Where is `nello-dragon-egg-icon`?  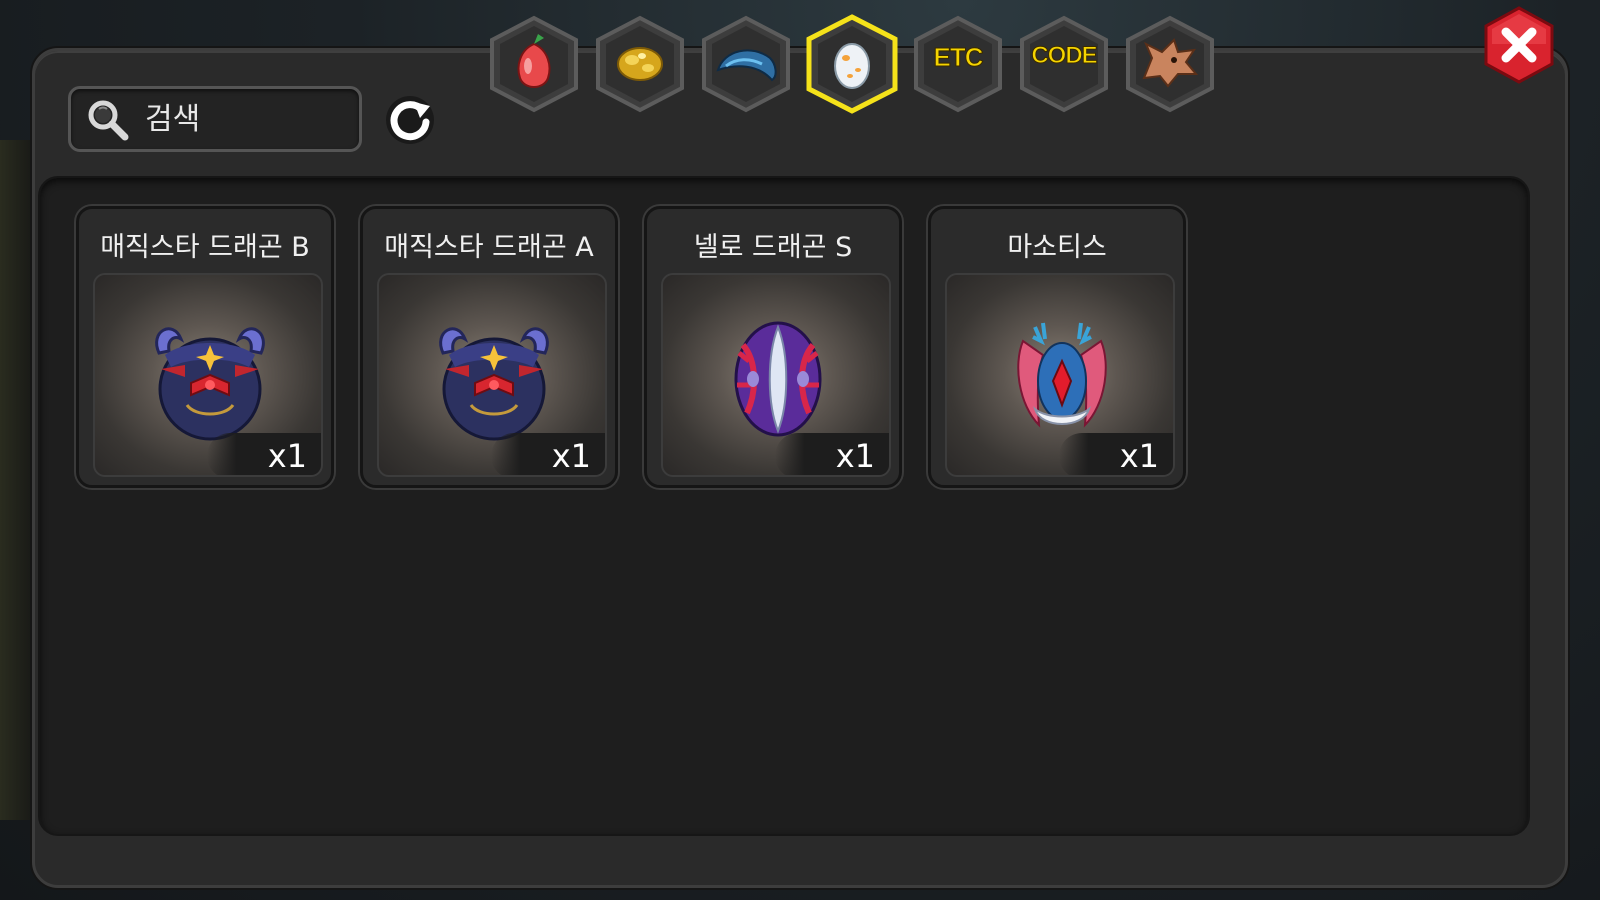
nello-dragon-egg-icon is located at coordinates (778, 379).